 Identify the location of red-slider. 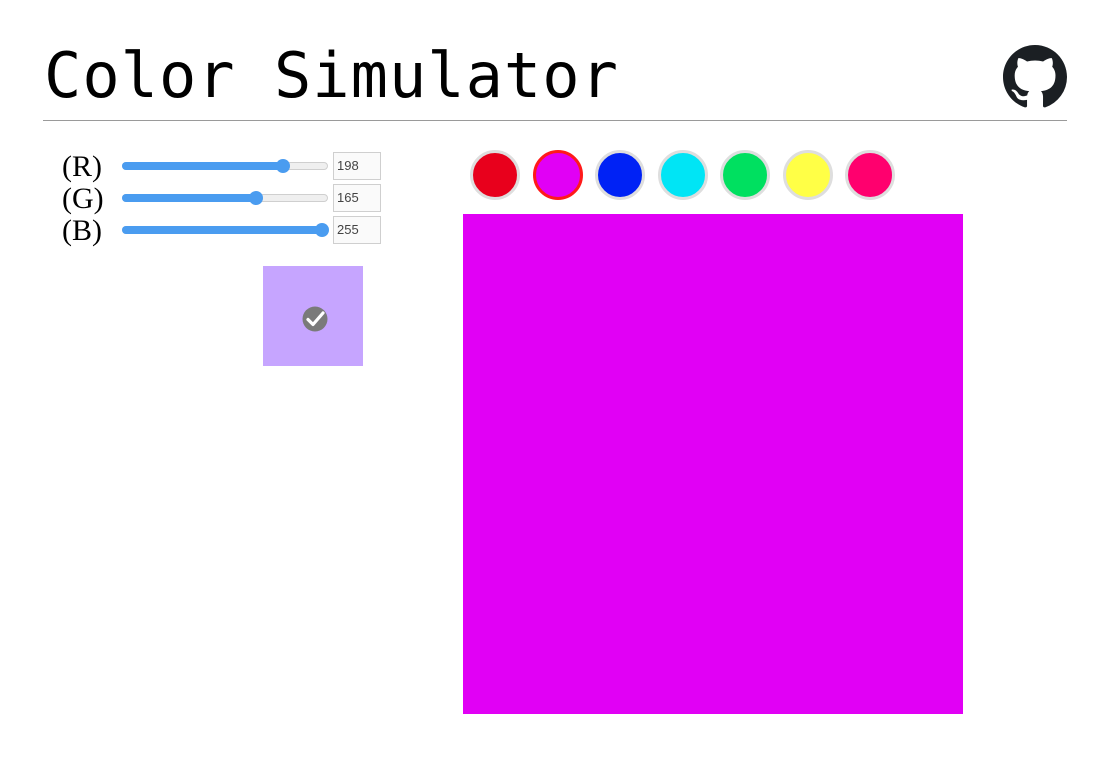
(225, 166).